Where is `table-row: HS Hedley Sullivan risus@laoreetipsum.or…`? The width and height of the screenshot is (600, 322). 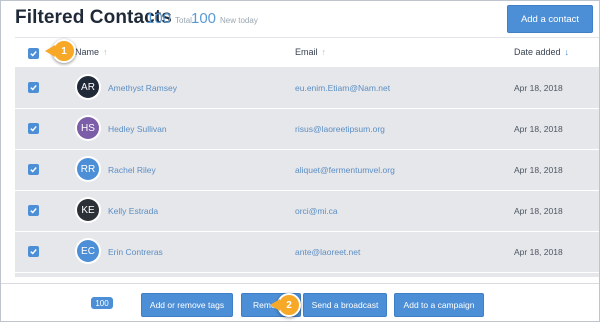
table-row: HS Hedley Sullivan risus@laoreetipsum.or… is located at coordinates (307, 129).